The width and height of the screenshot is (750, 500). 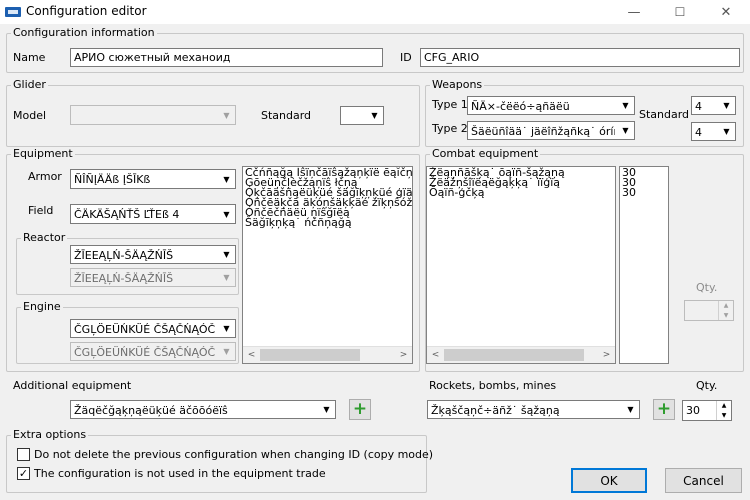 I want to click on engine-value: ČGĻÖEÜŃKÜÉ ČŠĄČŃĄÓČ, so click(x=145, y=329).